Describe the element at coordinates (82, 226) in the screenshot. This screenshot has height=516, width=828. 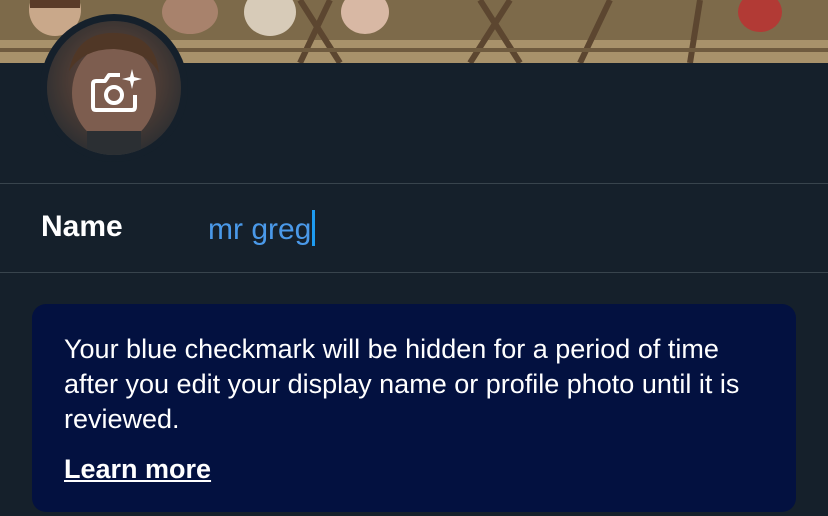
I see `name-label: Name` at that location.